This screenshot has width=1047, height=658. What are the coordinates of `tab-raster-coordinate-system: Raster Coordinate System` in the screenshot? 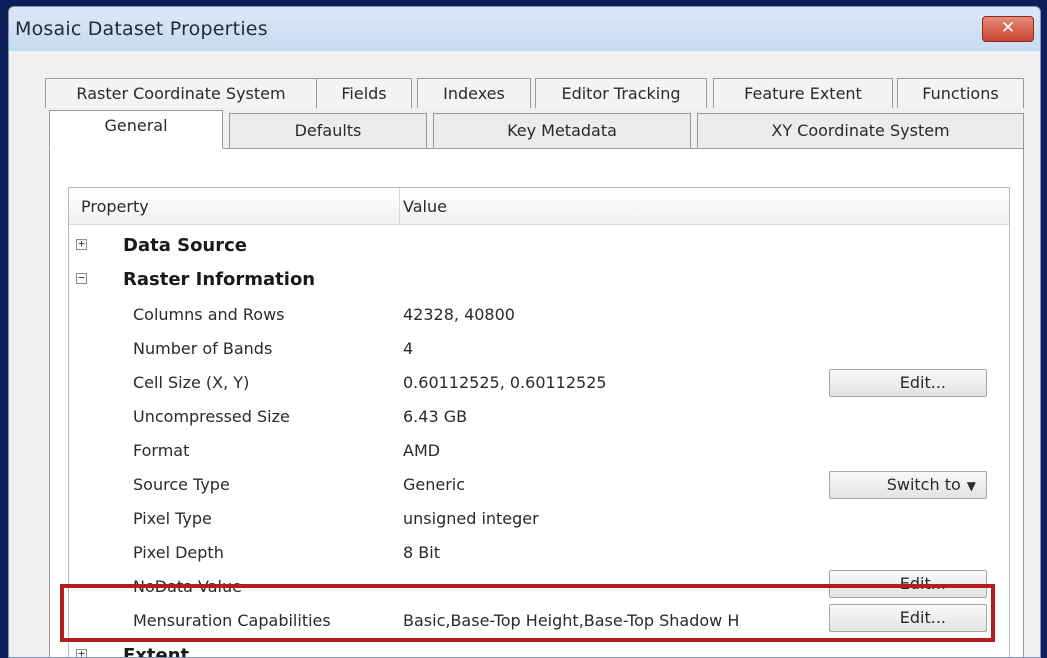 It's located at (181, 93).